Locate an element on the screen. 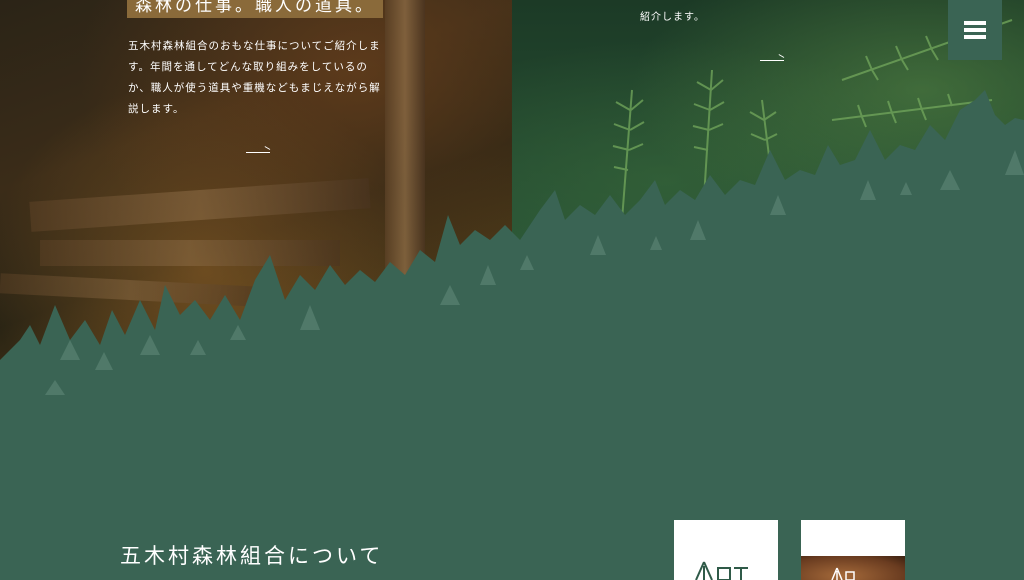  card-wood-photo is located at coordinates (853, 550).